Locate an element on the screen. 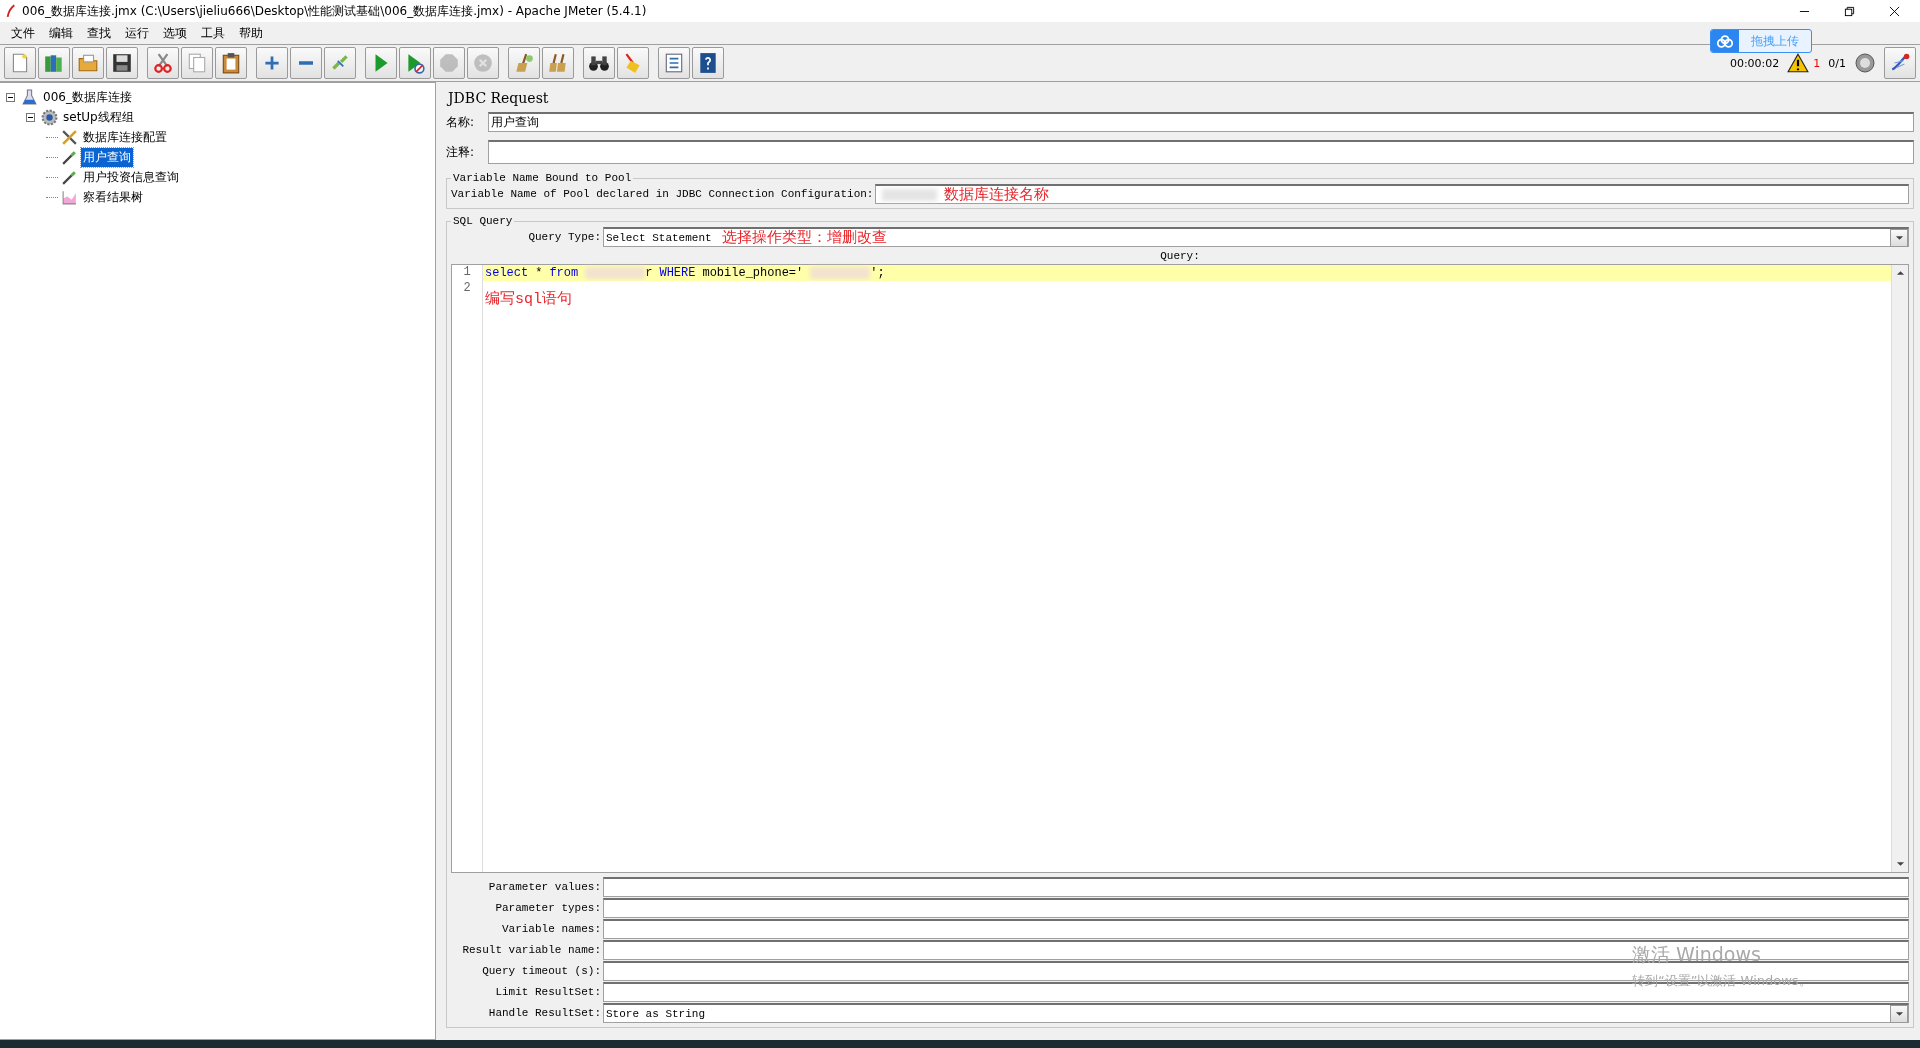 This screenshot has height=1048, width=1920. field-label: Result variable name: is located at coordinates (531, 950).